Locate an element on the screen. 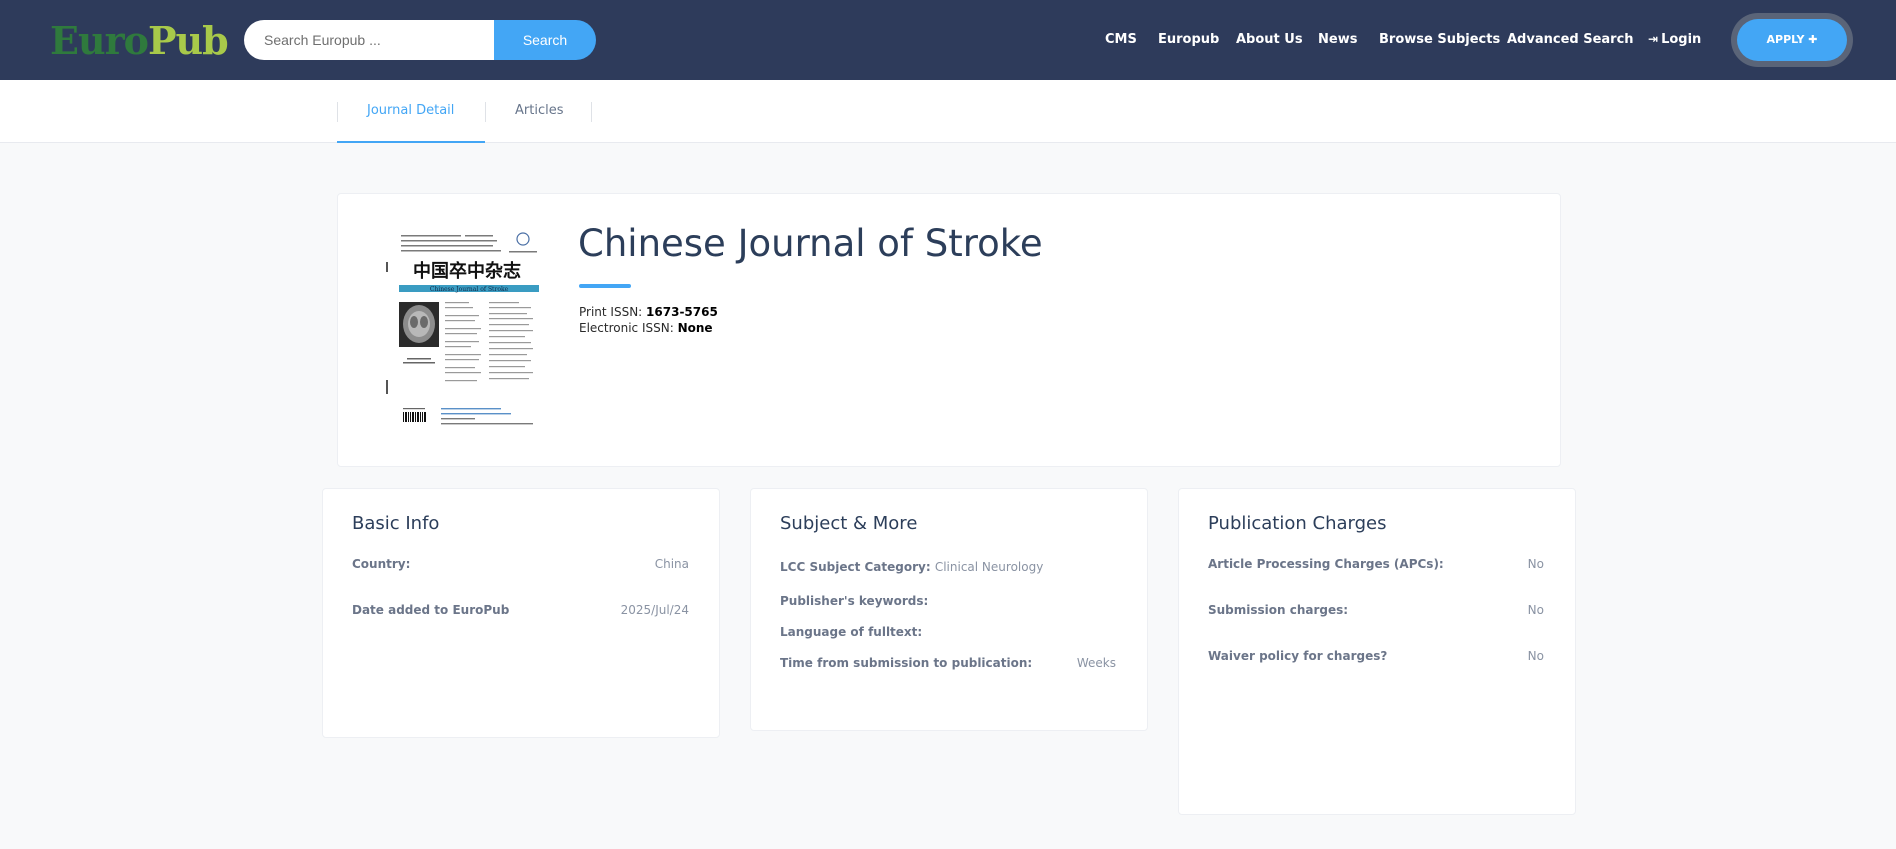 The height and width of the screenshot is (849, 1896). nav-browse-subjects: Browse Subjects is located at coordinates (1439, 39).